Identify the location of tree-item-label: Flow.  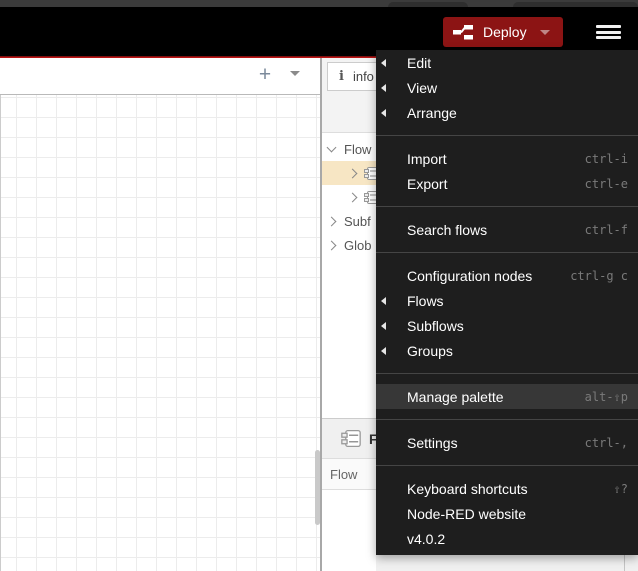
(358, 149).